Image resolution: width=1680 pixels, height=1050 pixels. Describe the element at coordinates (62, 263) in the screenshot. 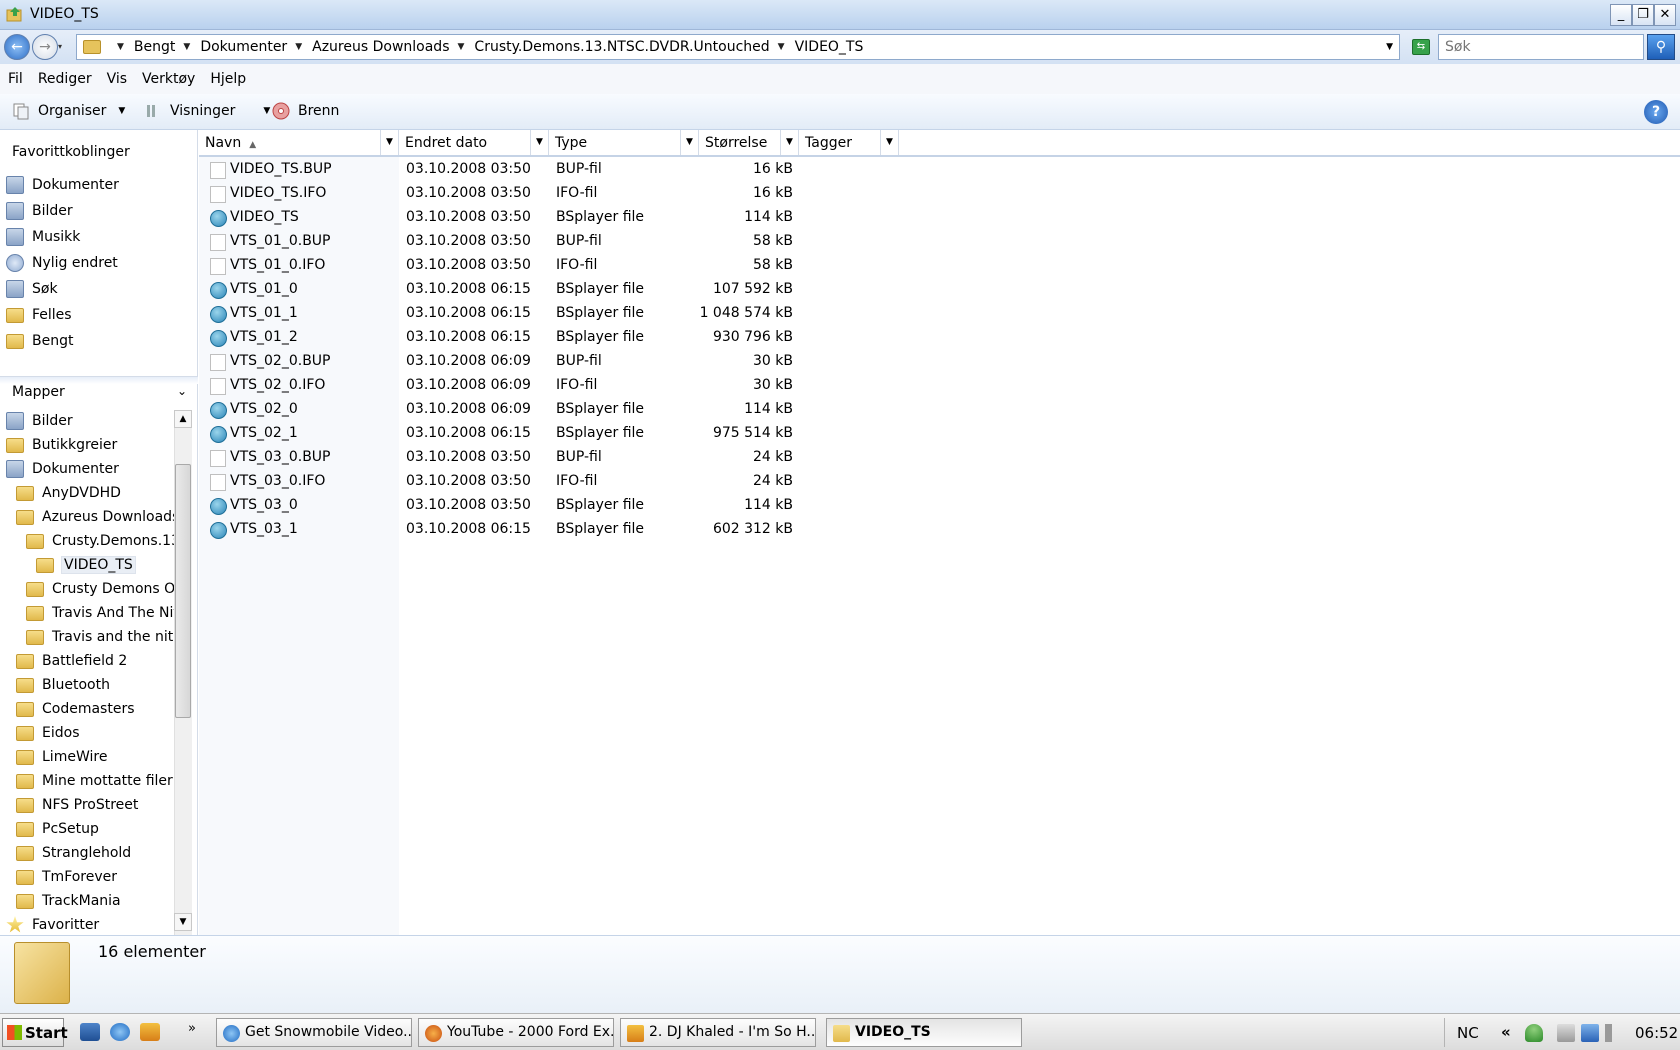

I see `favorite-nylig-endret: Nylig endret` at that location.